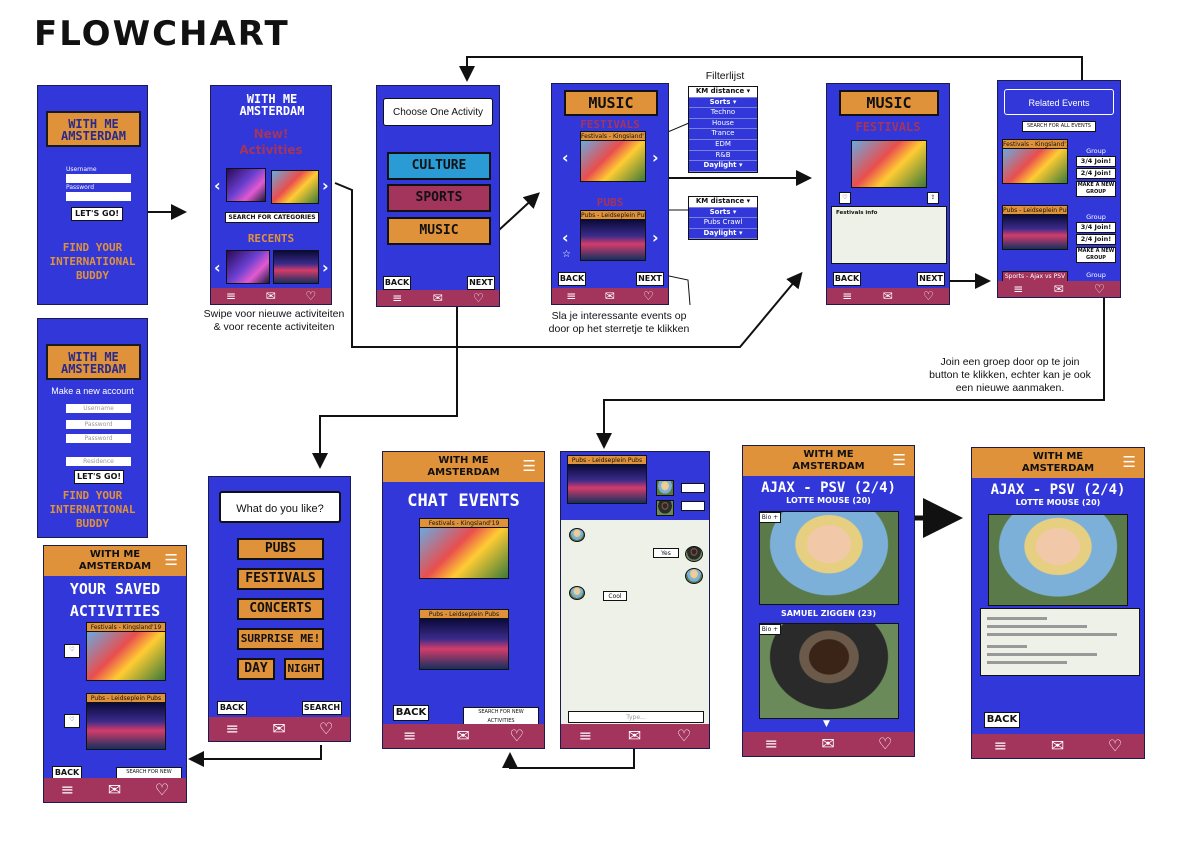 This screenshot has height=842, width=1191. What do you see at coordinates (280, 609) in the screenshot?
I see `concerts-option: CONCERTS` at bounding box center [280, 609].